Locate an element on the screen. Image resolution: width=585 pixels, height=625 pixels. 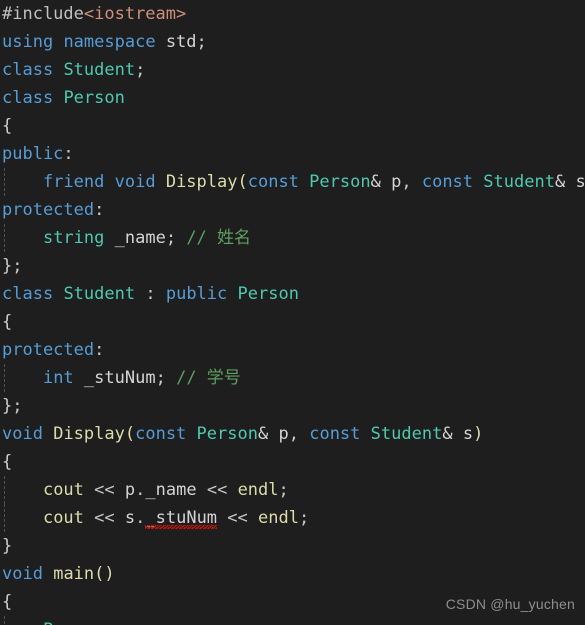
code-line: public: is located at coordinates (293, 154).